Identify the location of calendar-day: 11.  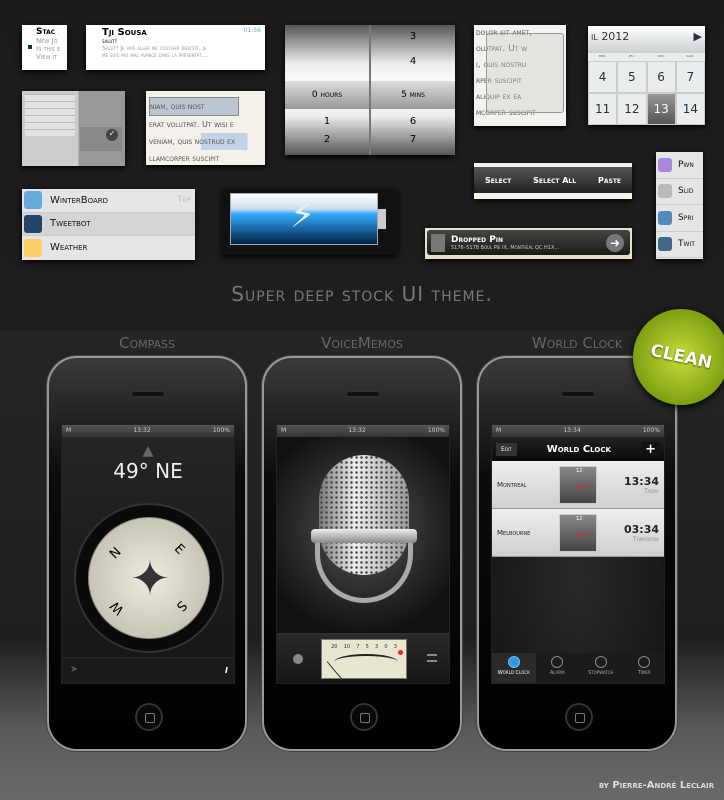
(603, 109).